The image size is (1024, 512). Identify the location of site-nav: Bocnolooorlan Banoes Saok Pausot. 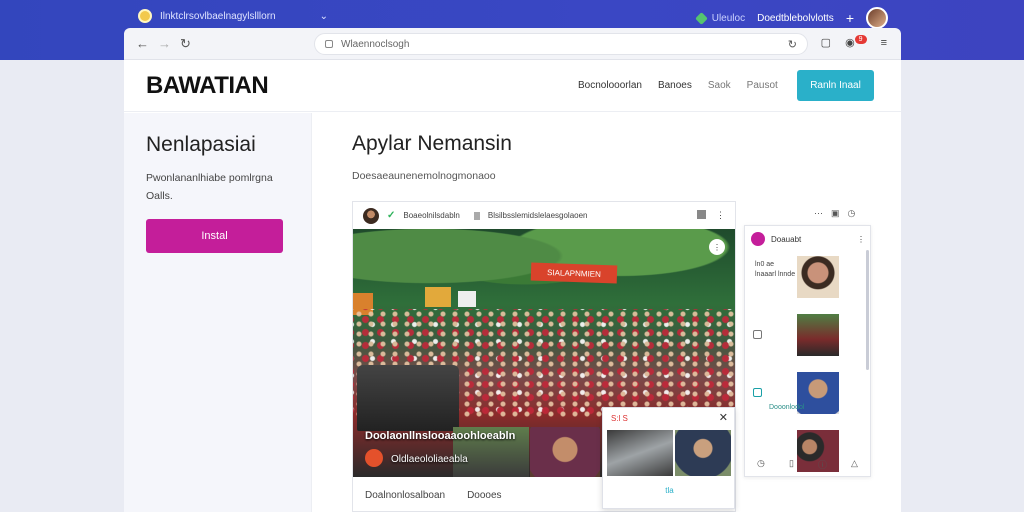
(678, 85).